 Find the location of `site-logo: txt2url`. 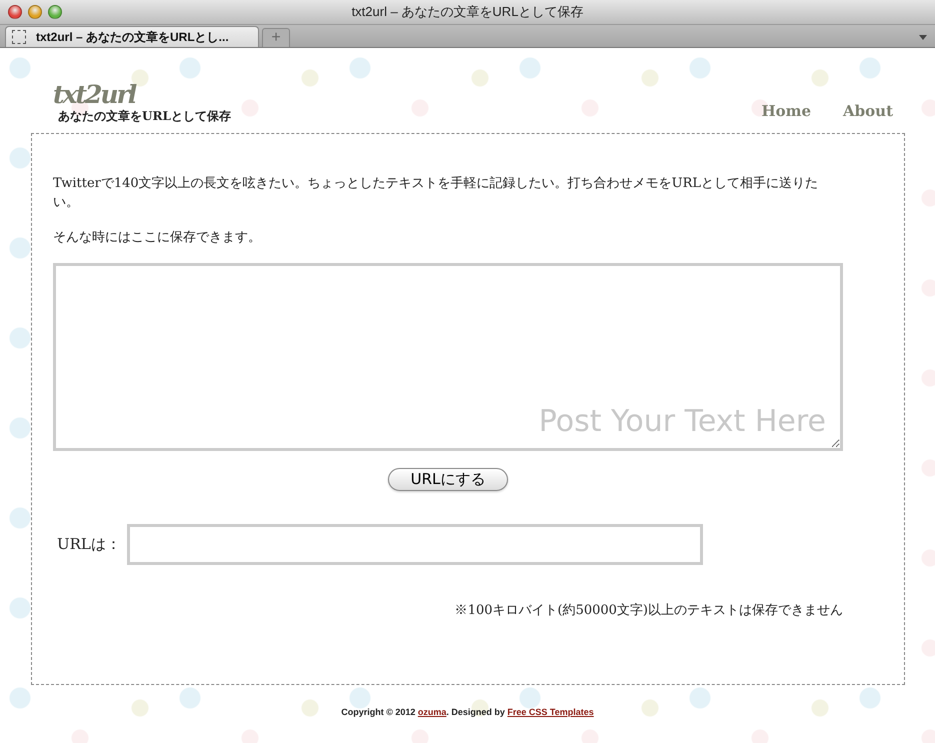

site-logo: txt2url is located at coordinates (142, 95).